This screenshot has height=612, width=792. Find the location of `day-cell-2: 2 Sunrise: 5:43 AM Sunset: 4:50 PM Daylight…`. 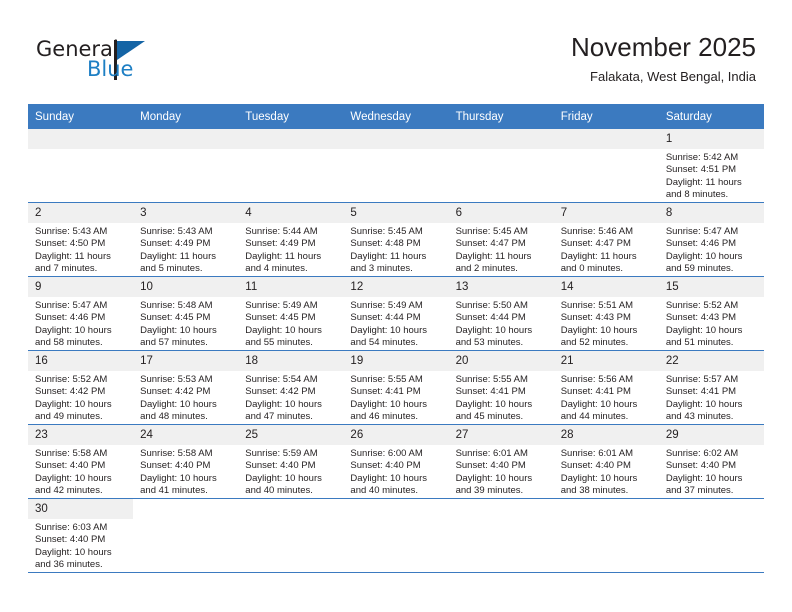

day-cell-2: 2 Sunrise: 5:43 AM Sunset: 4:50 PM Daylight… is located at coordinates (81, 239).